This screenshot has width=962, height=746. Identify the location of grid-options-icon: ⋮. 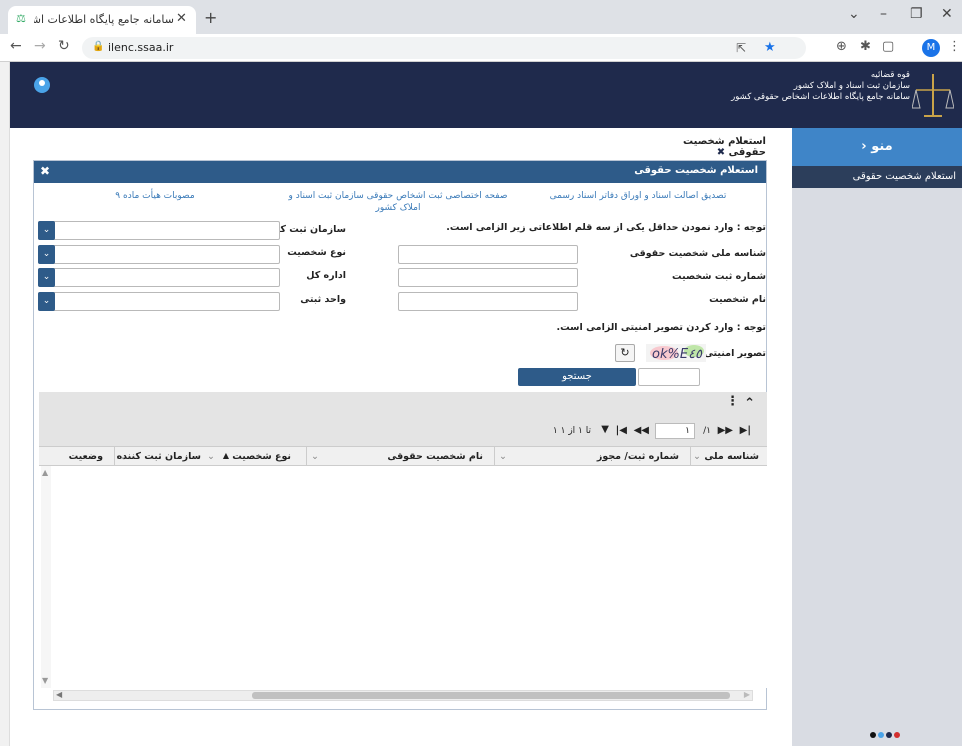
(732, 401).